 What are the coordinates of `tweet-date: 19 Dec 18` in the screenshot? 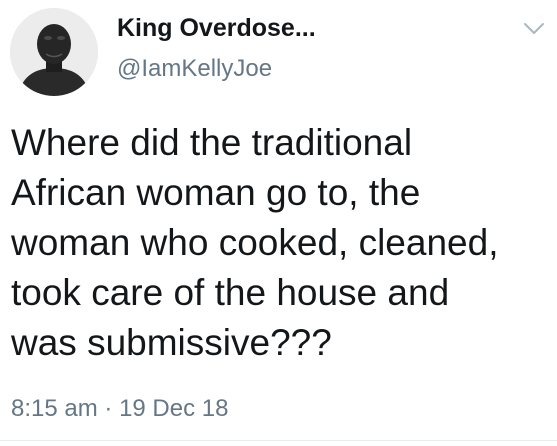 It's located at (174, 408).